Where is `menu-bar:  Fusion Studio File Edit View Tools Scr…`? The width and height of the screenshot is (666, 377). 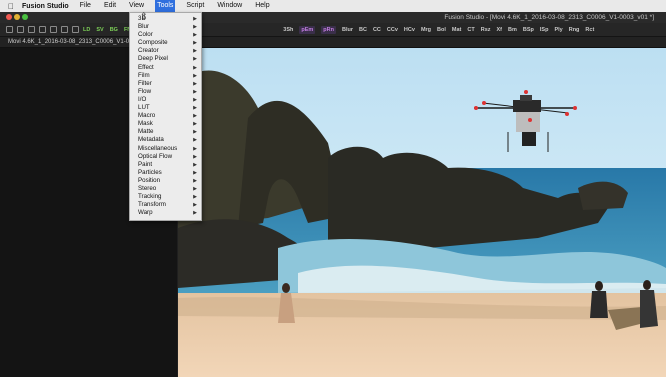 menu-bar:  Fusion Studio File Edit View Tools Scr… is located at coordinates (333, 6).